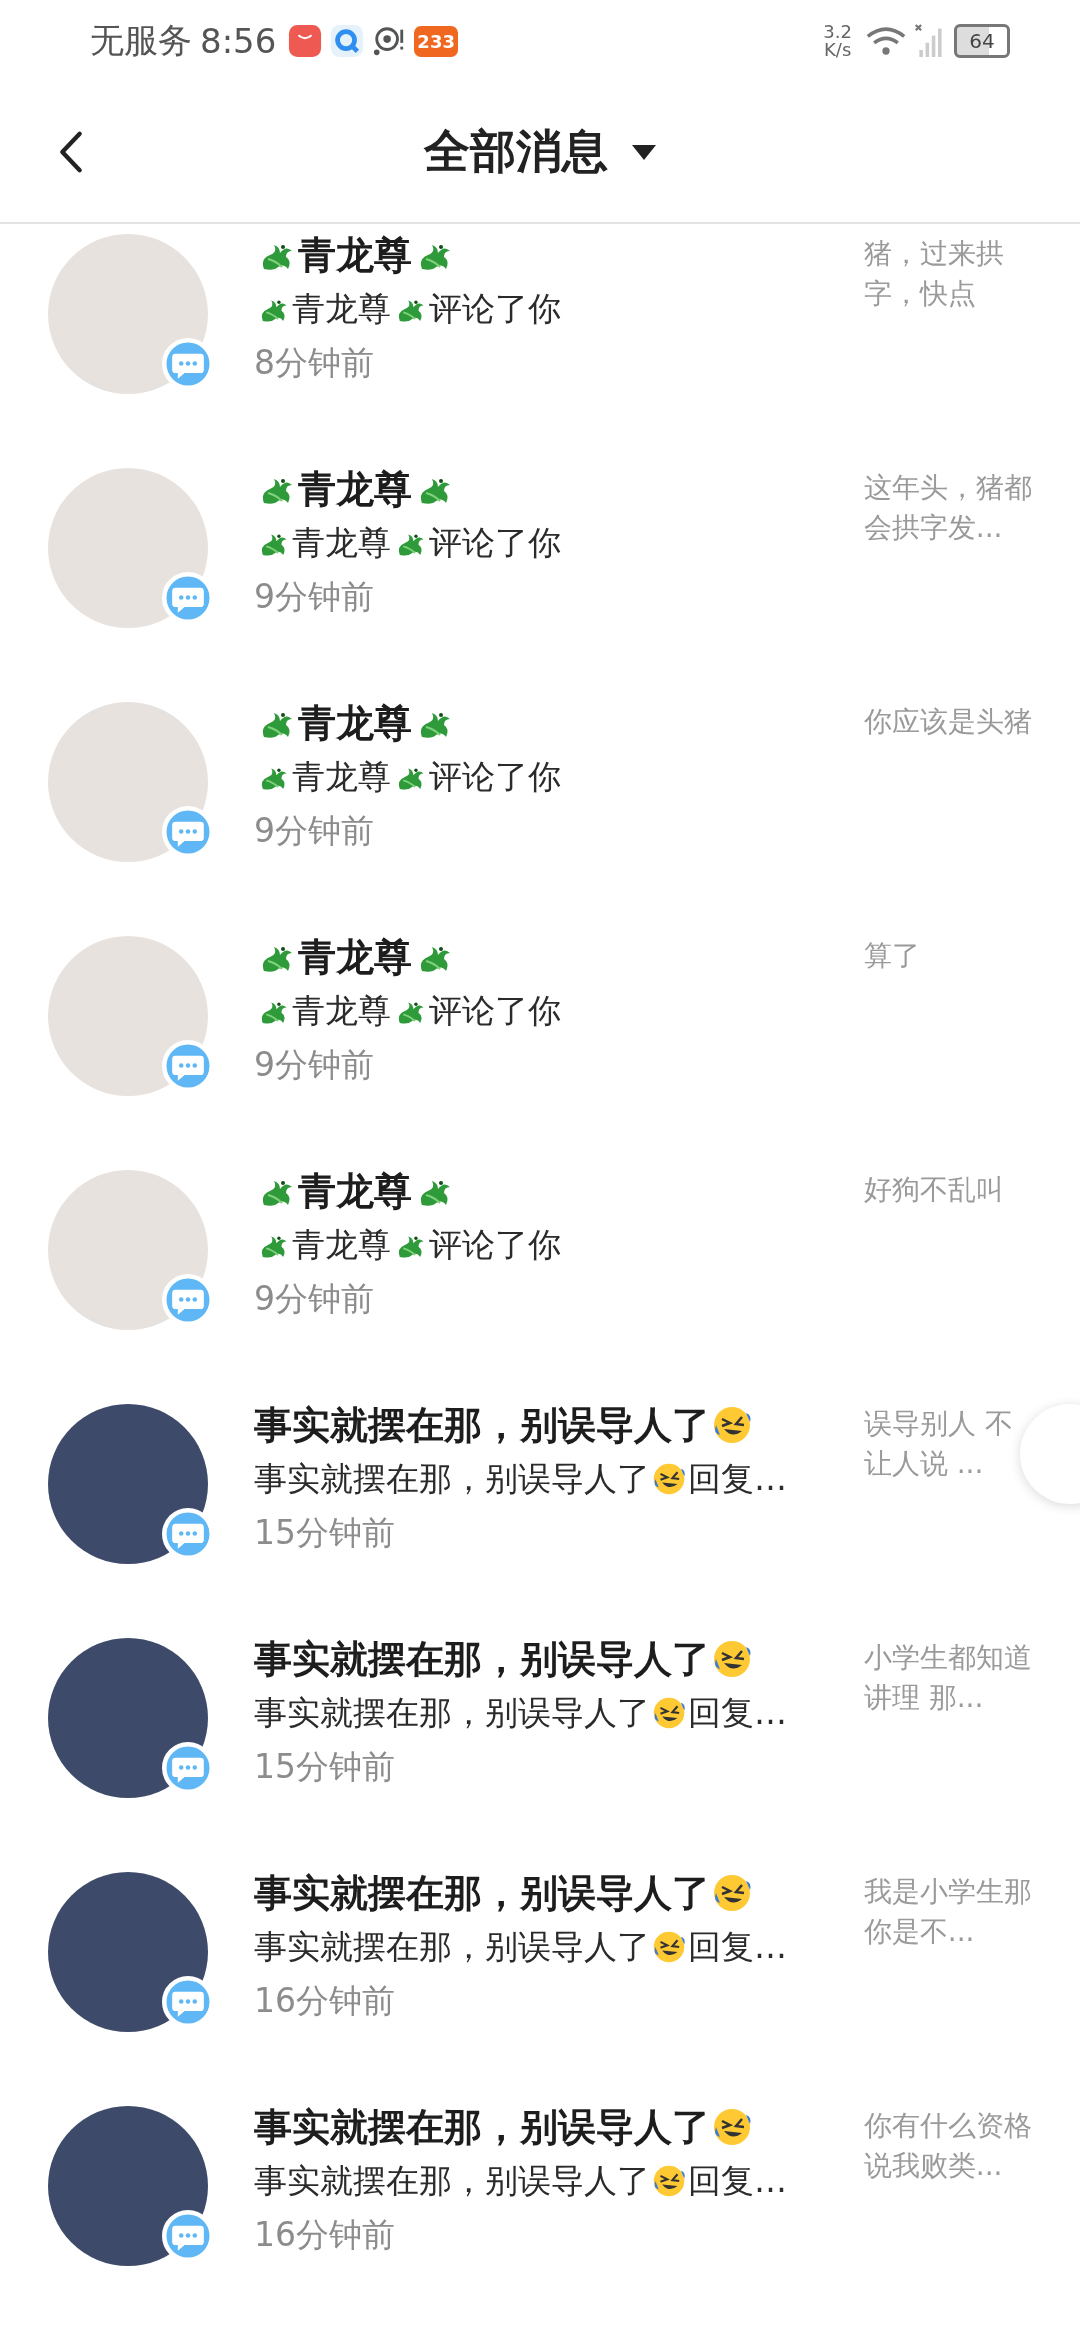 This screenshot has width=1080, height=2340. What do you see at coordinates (141, 40) in the screenshot?
I see `carrier-text: 无服务` at bounding box center [141, 40].